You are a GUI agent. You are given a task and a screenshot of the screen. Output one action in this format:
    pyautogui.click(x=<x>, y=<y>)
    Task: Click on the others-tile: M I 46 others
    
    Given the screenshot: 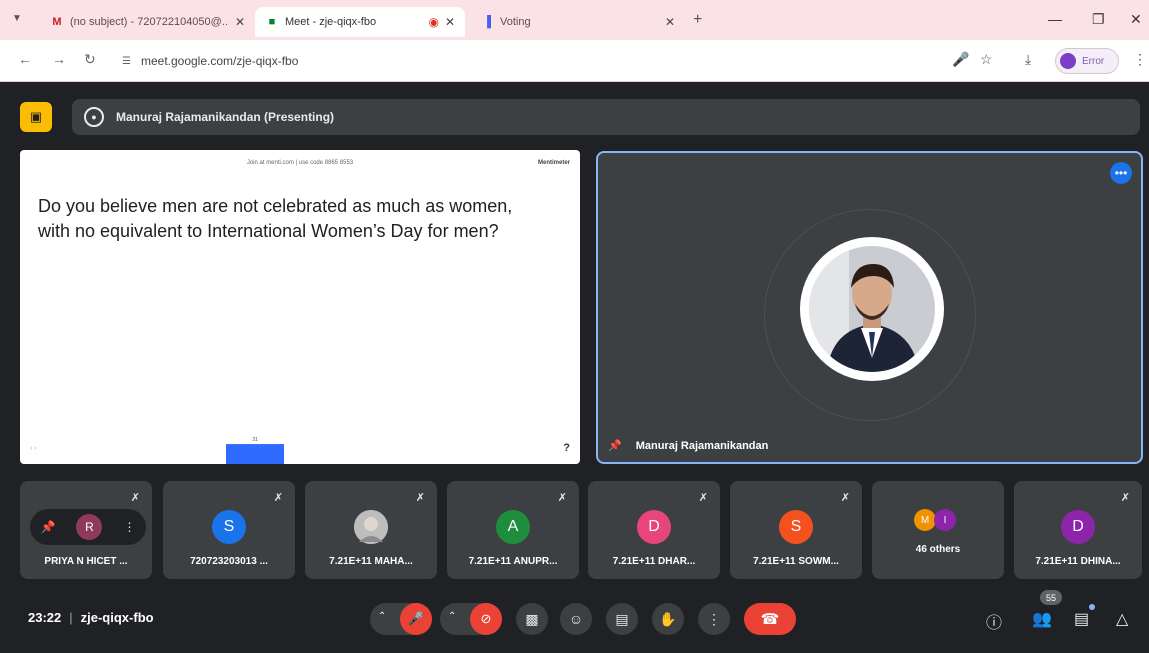 What is the action you would take?
    pyautogui.click(x=938, y=530)
    